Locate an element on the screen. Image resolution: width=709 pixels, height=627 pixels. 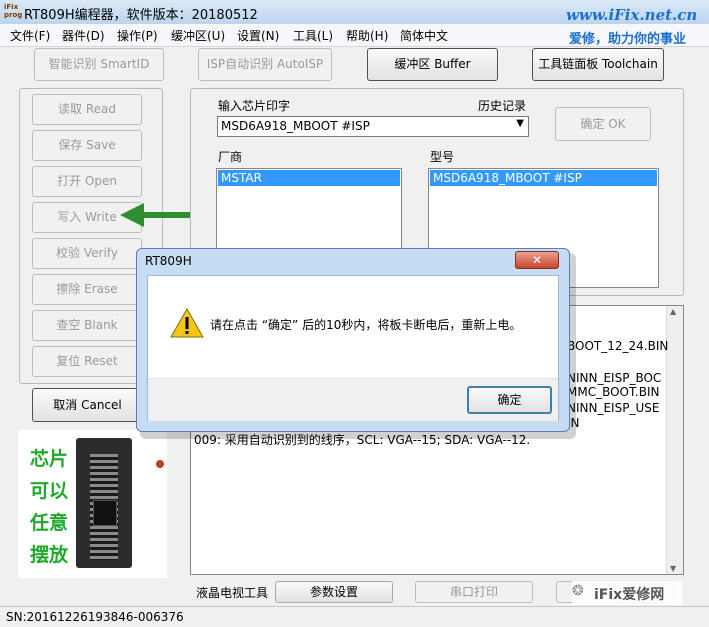
scroll-up-icon: ▲ is located at coordinates (673, 311).